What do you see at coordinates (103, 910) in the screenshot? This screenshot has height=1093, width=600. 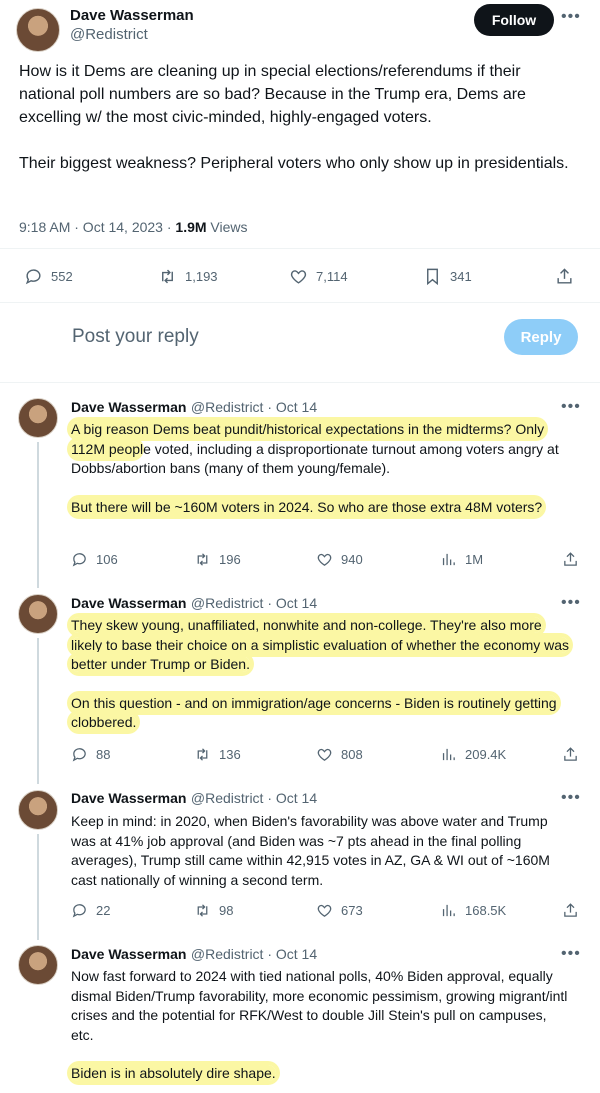 I see `reply-count: 22` at bounding box center [103, 910].